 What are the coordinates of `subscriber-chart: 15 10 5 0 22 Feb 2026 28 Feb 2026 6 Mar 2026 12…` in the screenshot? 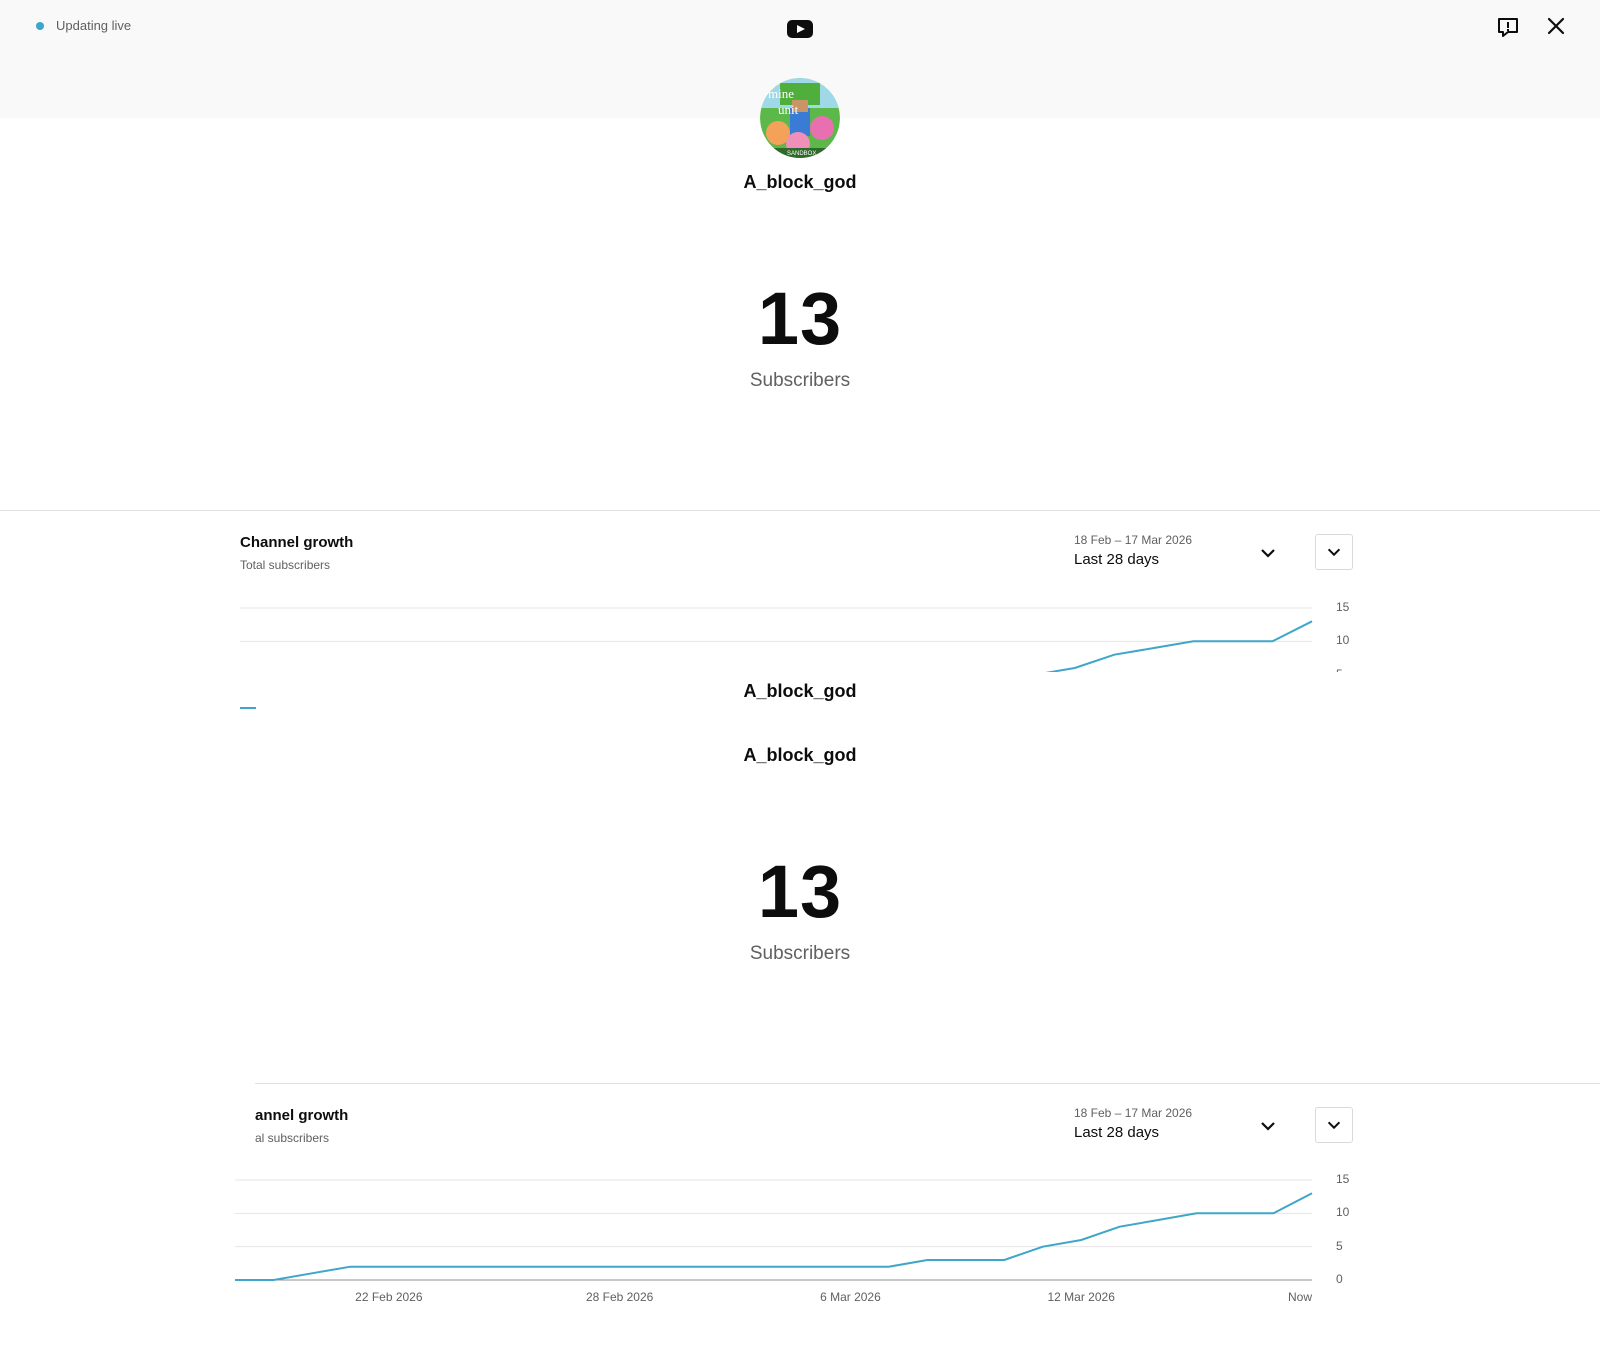 It's located at (795, 1240).